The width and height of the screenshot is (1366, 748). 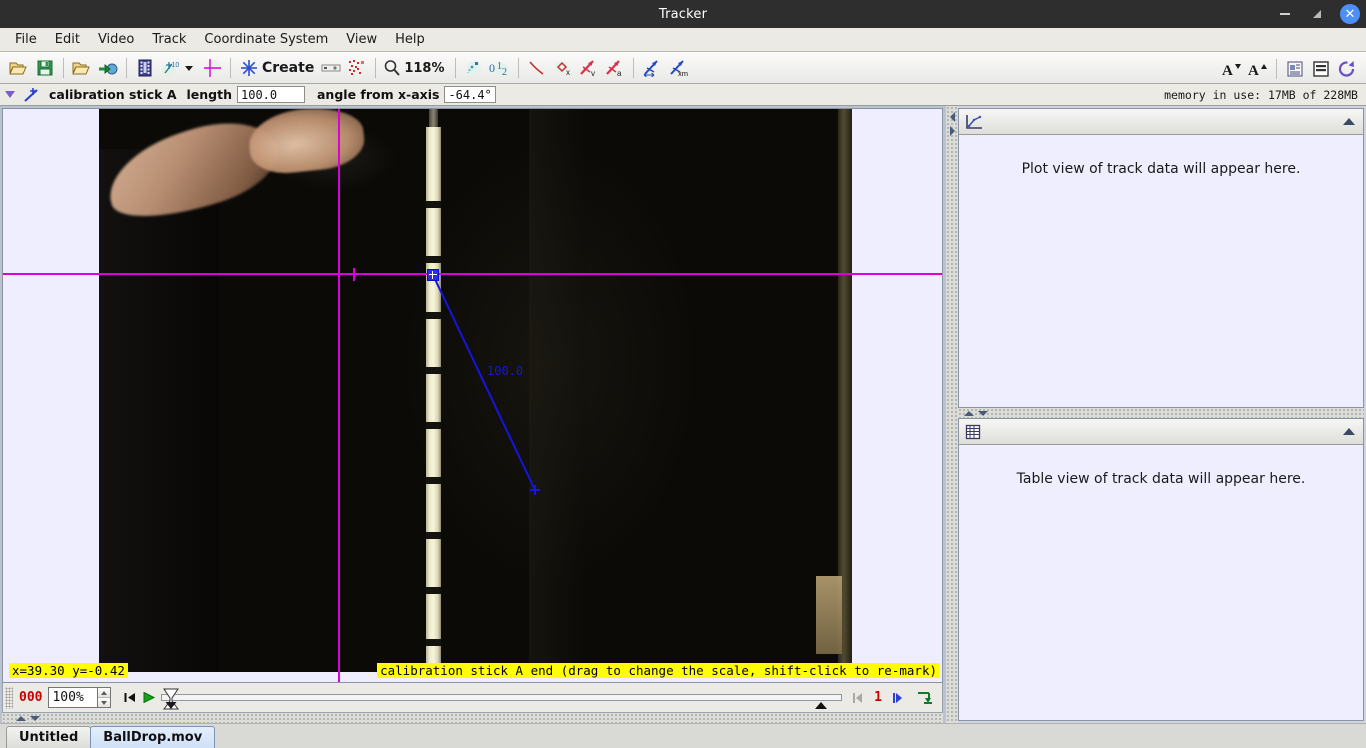 What do you see at coordinates (1161, 432) in the screenshot?
I see `table-panel-header` at bounding box center [1161, 432].